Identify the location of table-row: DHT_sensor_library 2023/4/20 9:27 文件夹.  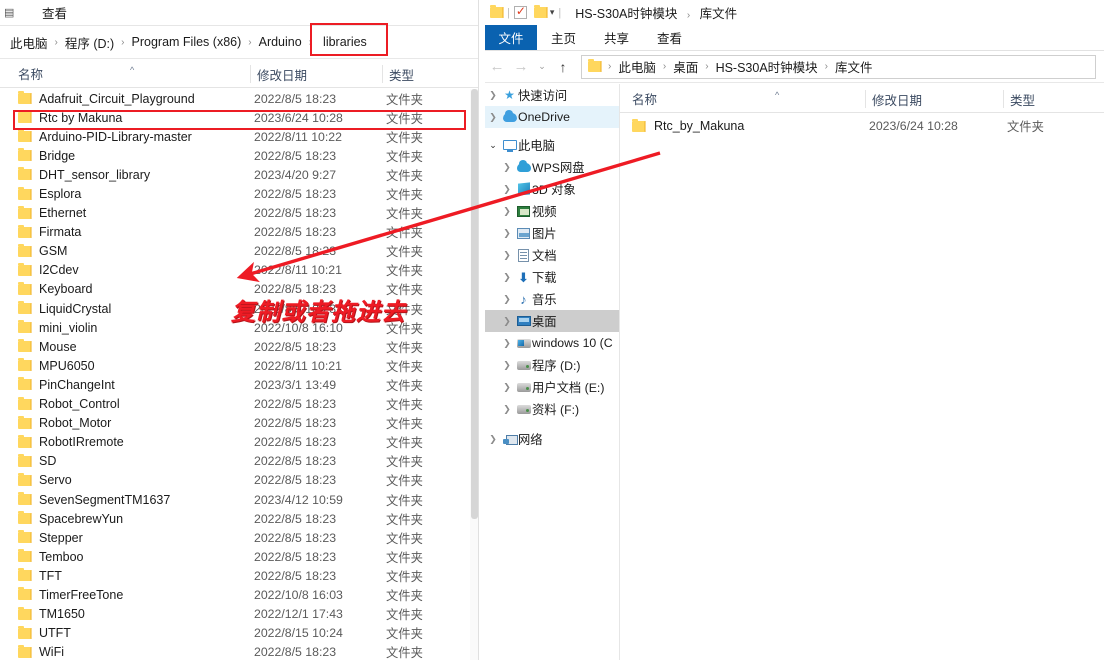
(235, 174).